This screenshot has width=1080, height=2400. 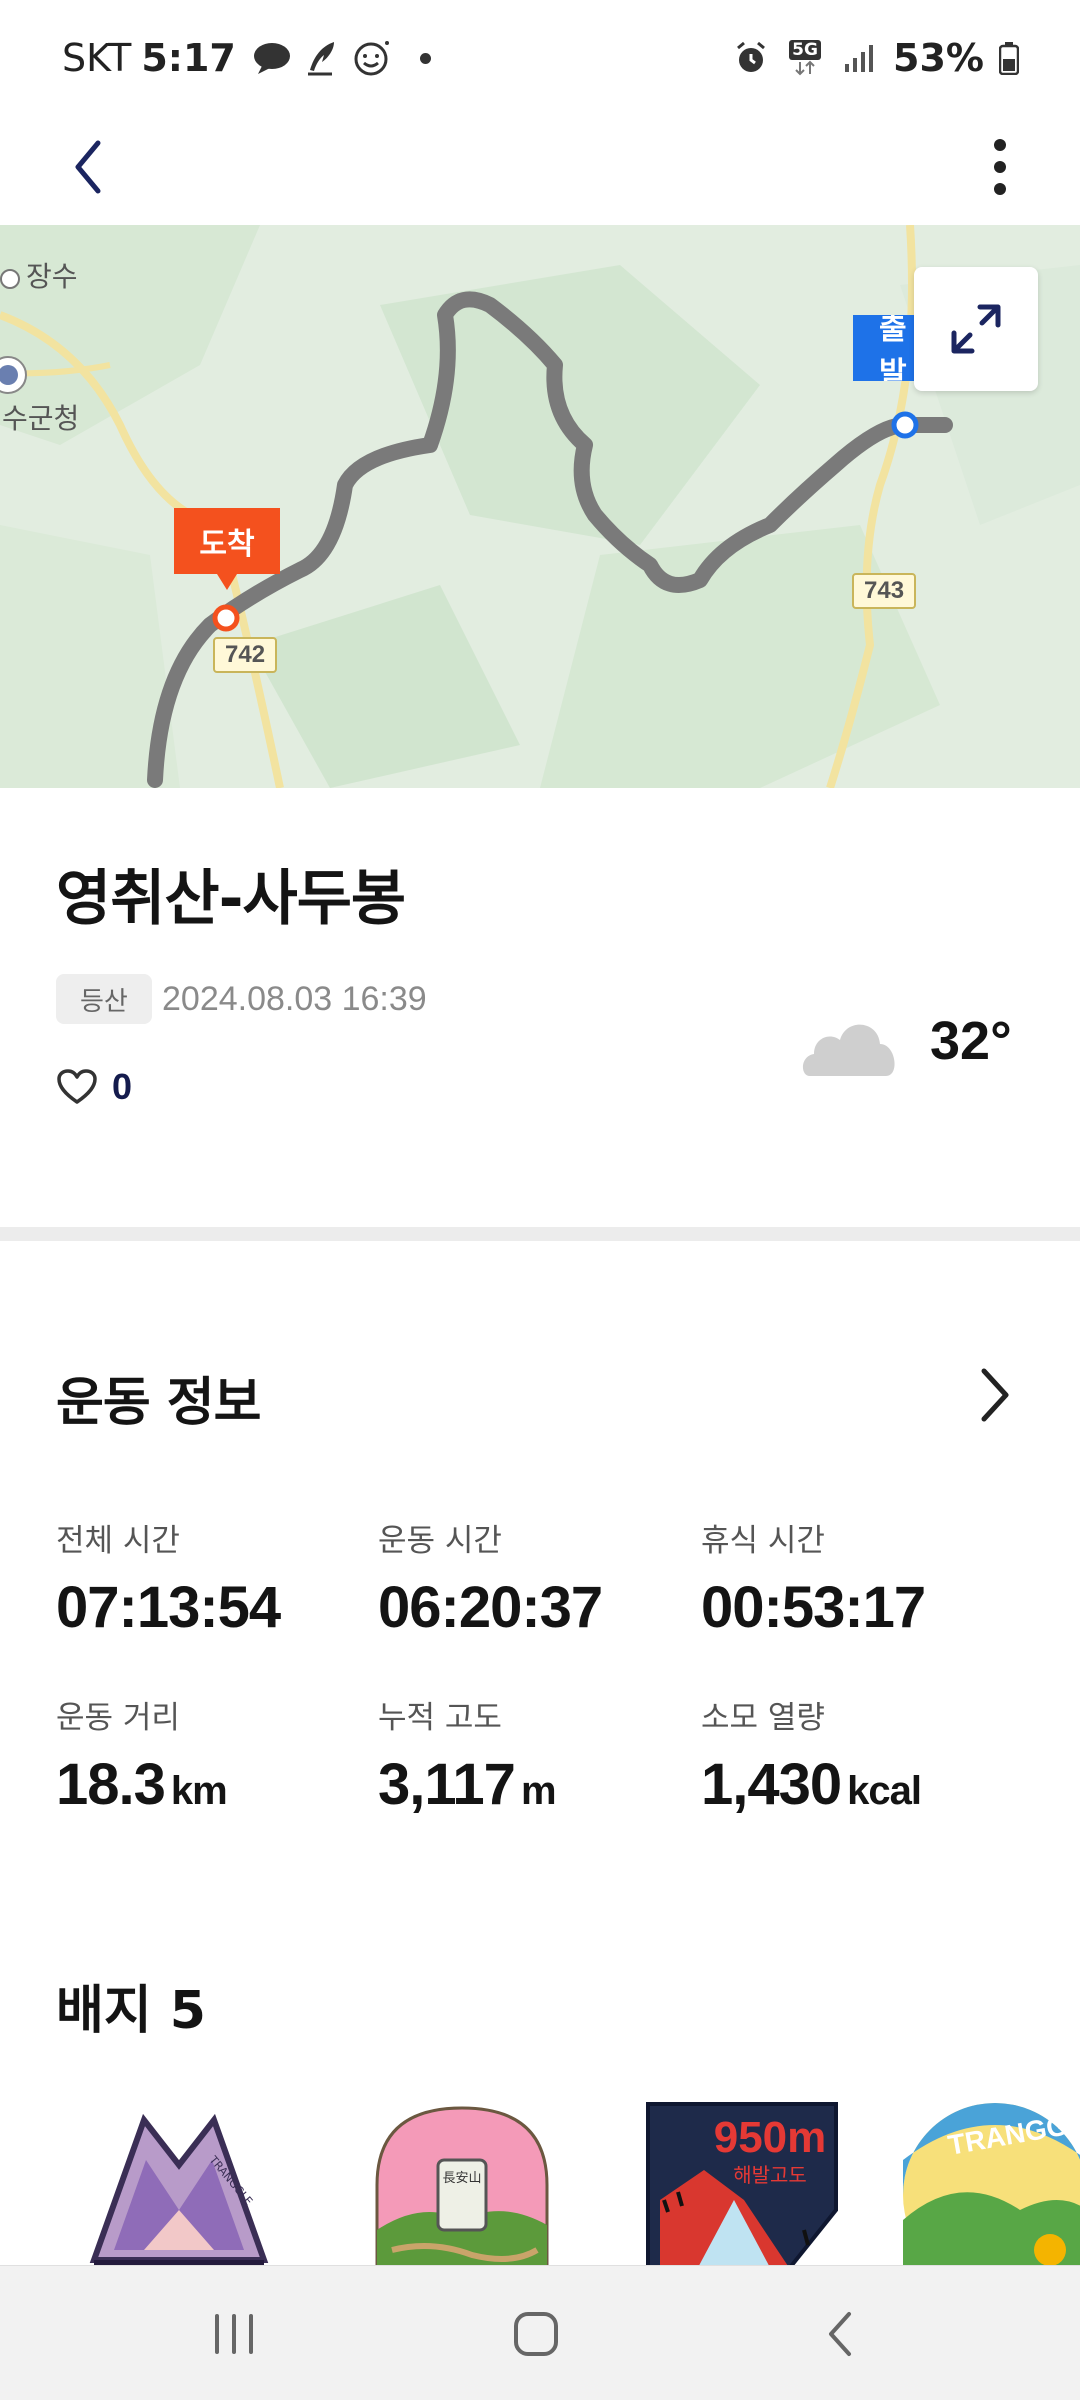 I want to click on stat-value: 07:13:54, so click(x=168, y=1607).